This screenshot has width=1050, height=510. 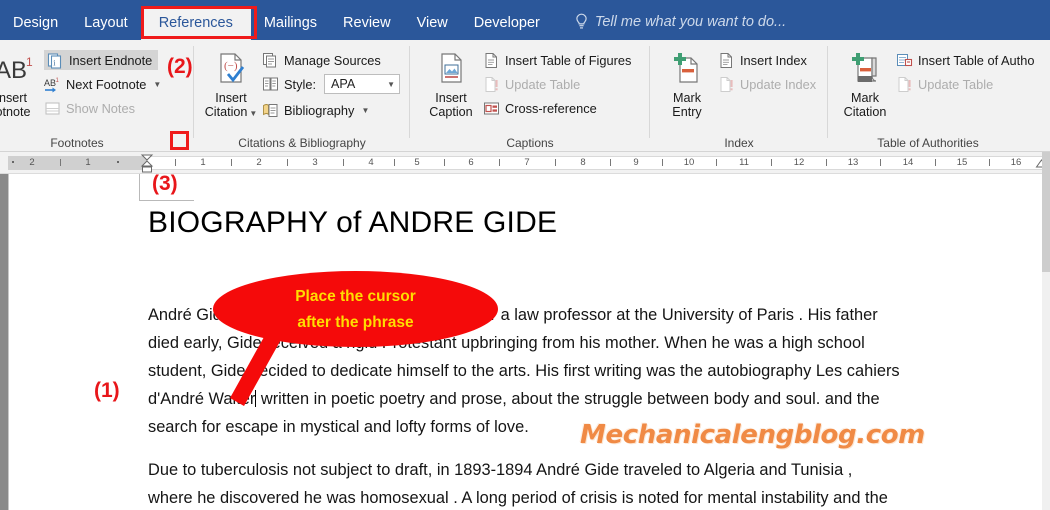 I want to click on manage-sources-button: Manage Sources, so click(x=321, y=60).